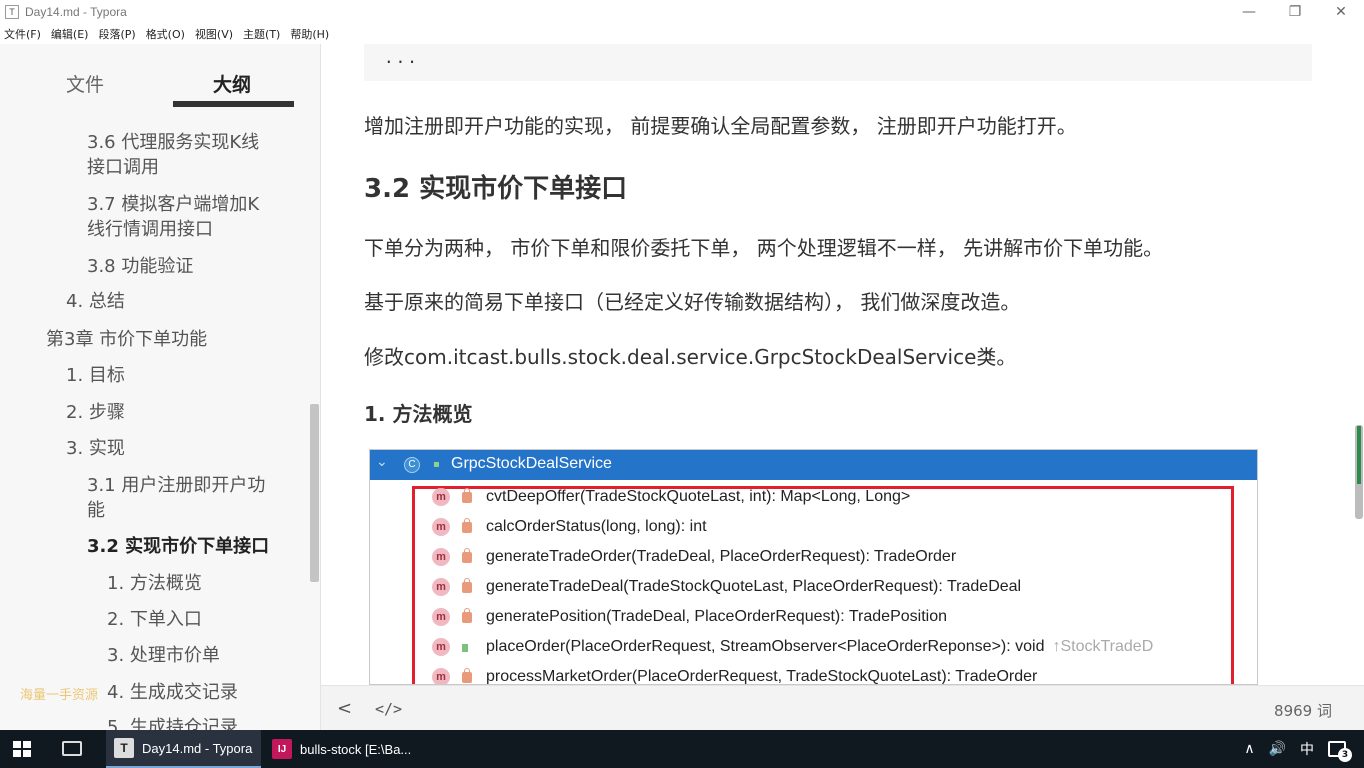 This screenshot has width=1364, height=768. I want to click on method-signature: calcOrderStatus(long, long): int, so click(596, 526).